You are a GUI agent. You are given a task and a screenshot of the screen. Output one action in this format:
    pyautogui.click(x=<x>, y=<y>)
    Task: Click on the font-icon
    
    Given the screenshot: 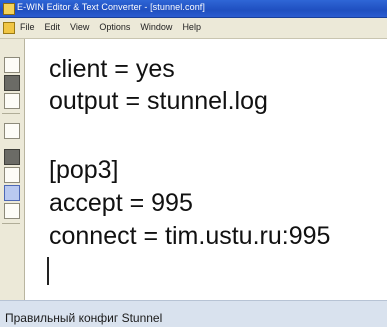 What is the action you would take?
    pyautogui.click(x=12, y=193)
    